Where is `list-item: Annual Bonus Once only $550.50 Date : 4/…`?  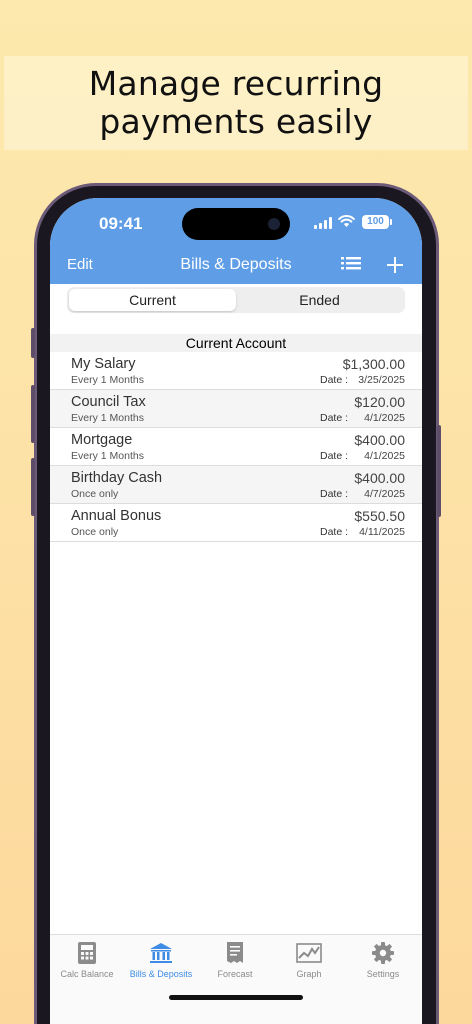
list-item: Annual Bonus Once only $550.50 Date : 4/… is located at coordinates (236, 523).